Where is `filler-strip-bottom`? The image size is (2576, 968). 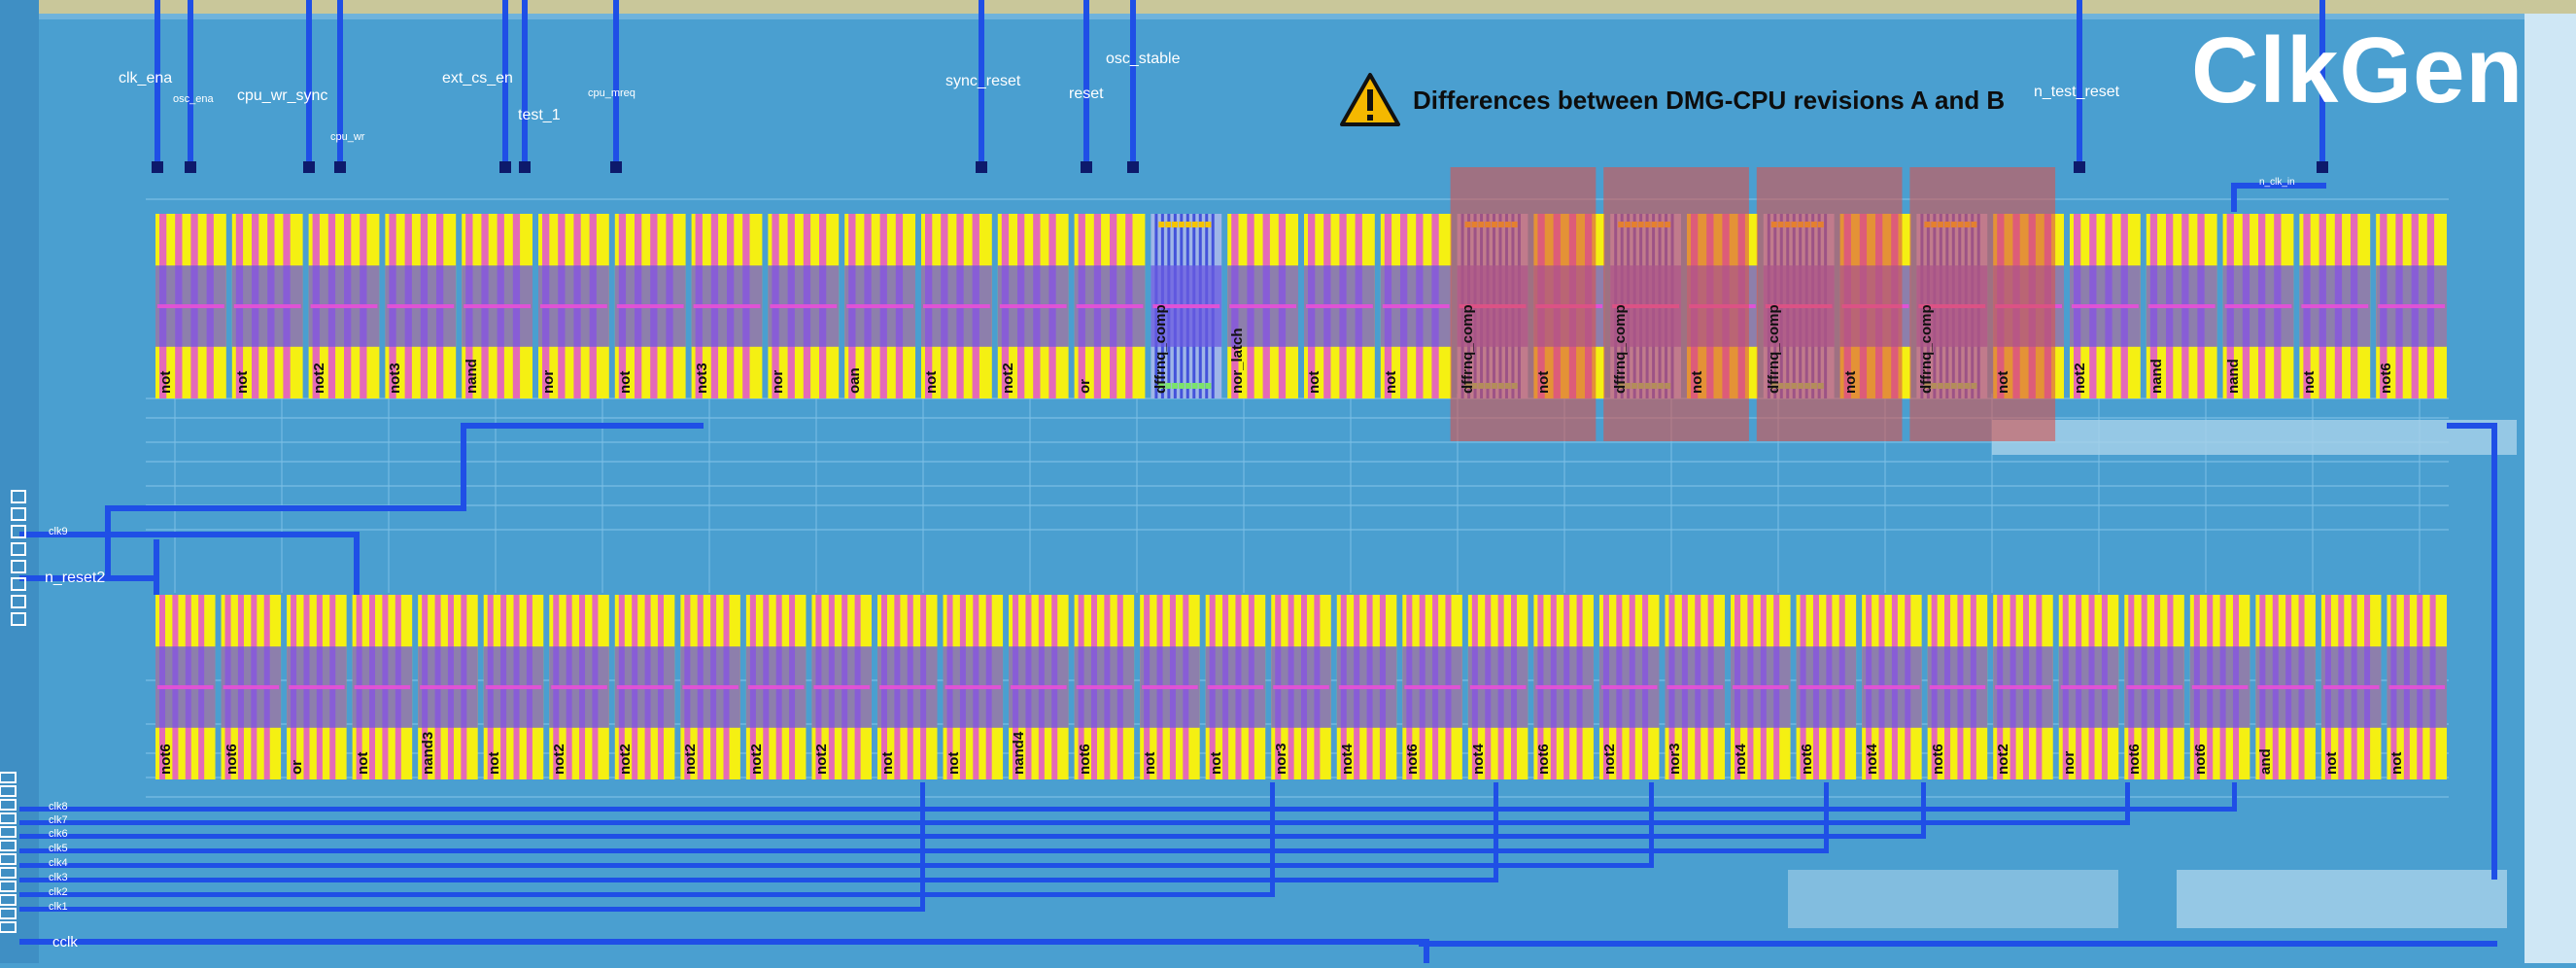 filler-strip-bottom is located at coordinates (2342, 899).